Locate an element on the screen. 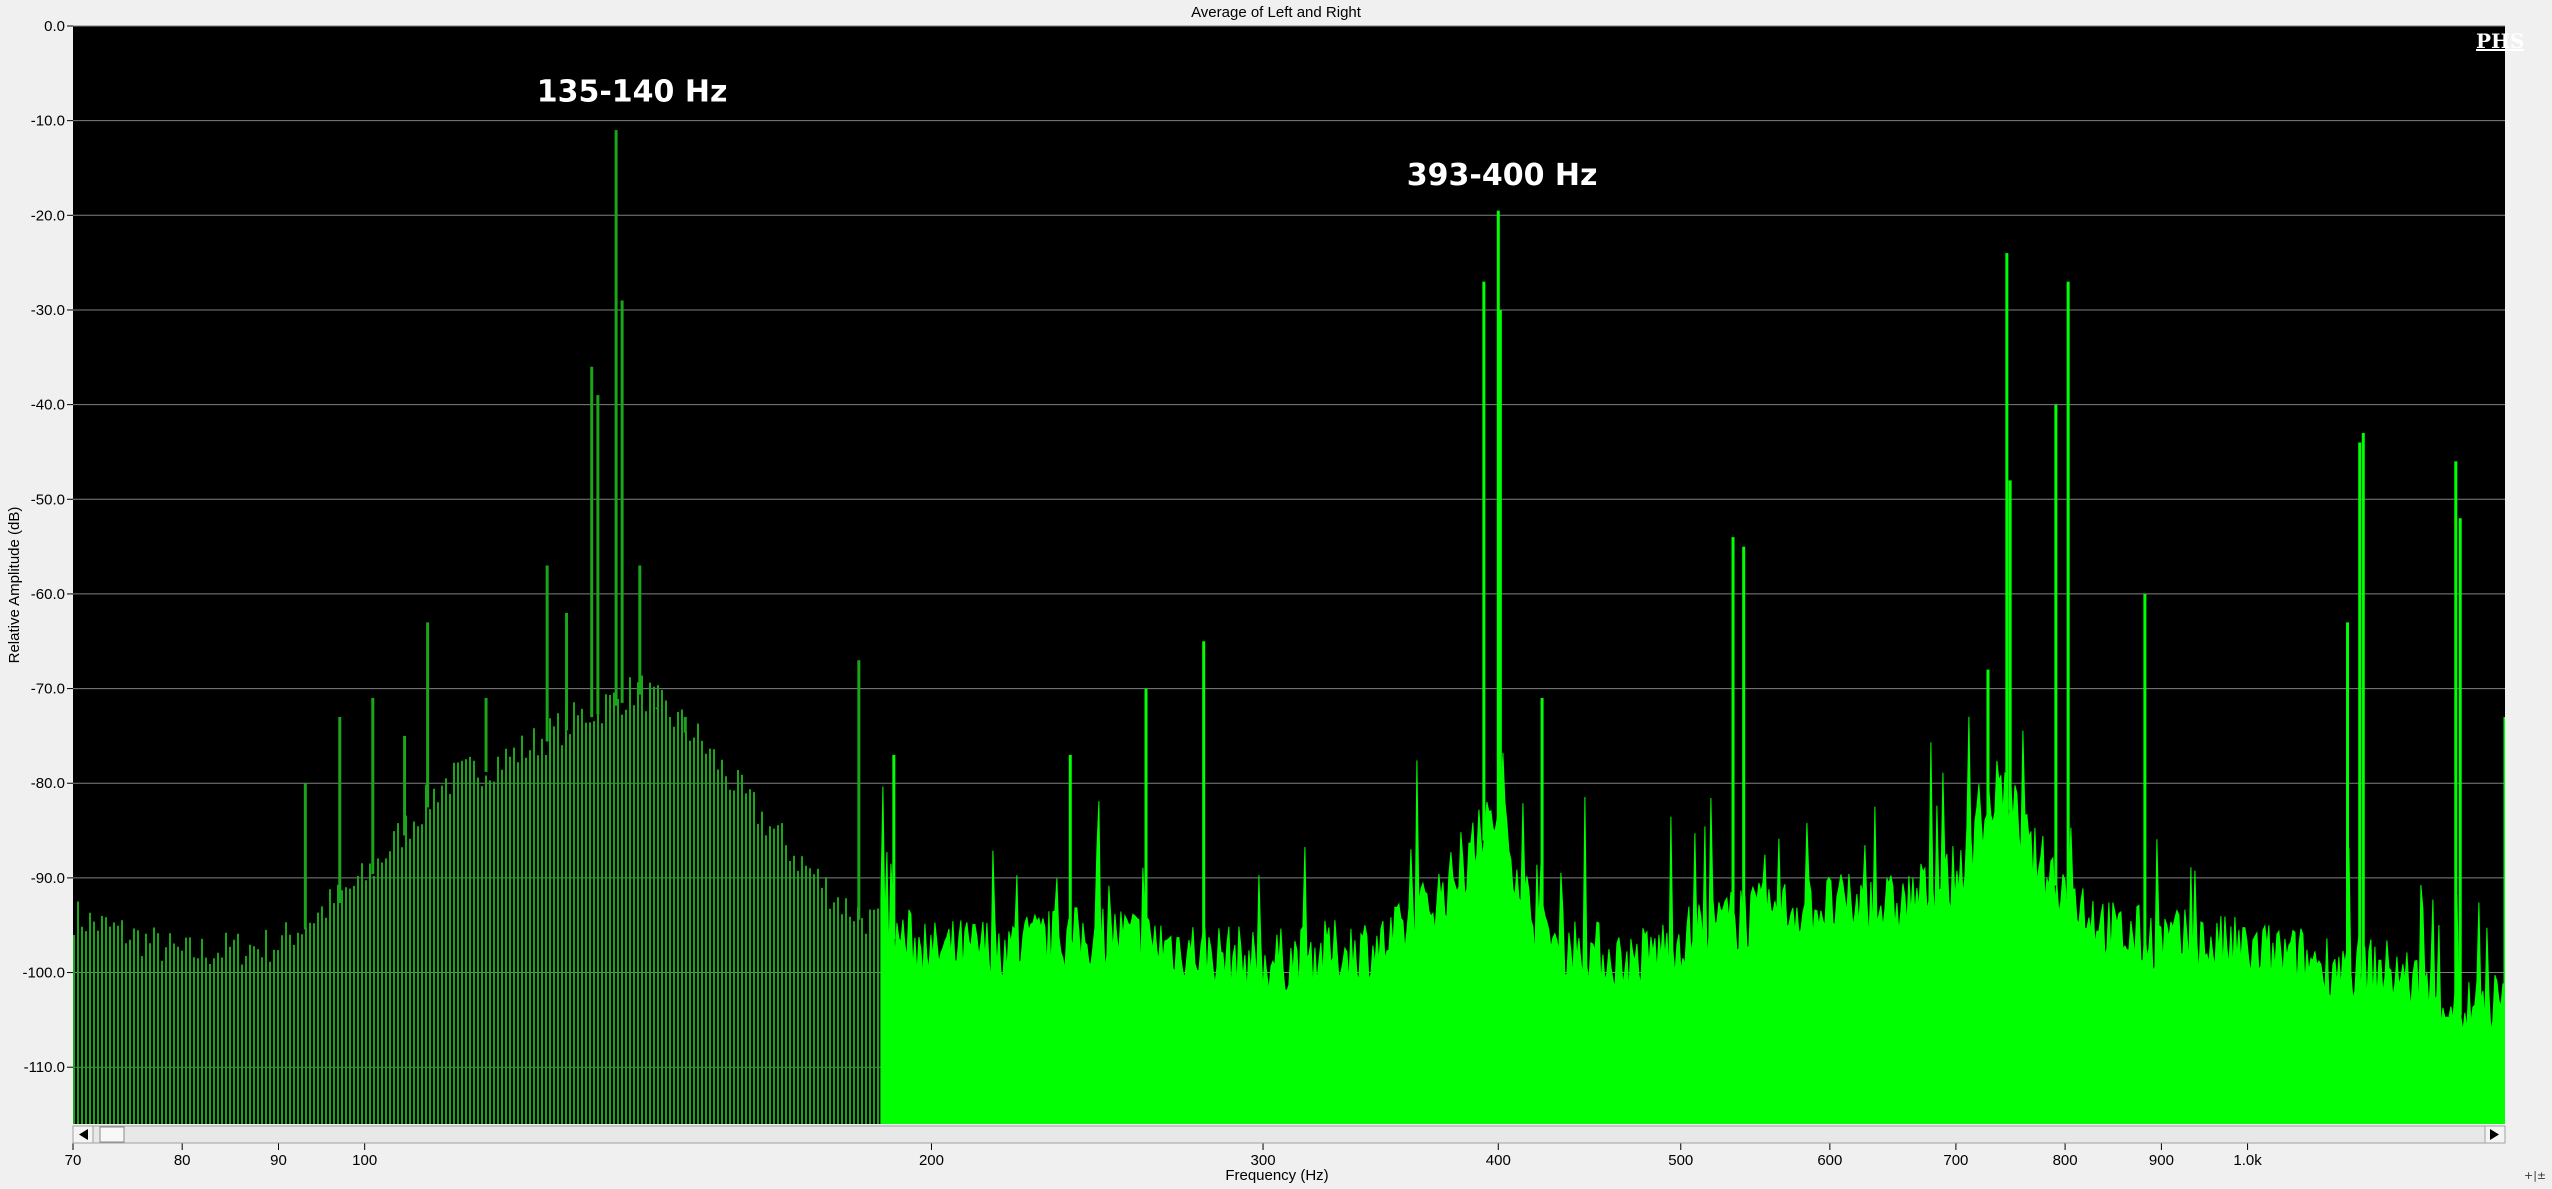 This screenshot has width=2552, height=1189. y-tick-label: -20.0 is located at coordinates (48, 215).